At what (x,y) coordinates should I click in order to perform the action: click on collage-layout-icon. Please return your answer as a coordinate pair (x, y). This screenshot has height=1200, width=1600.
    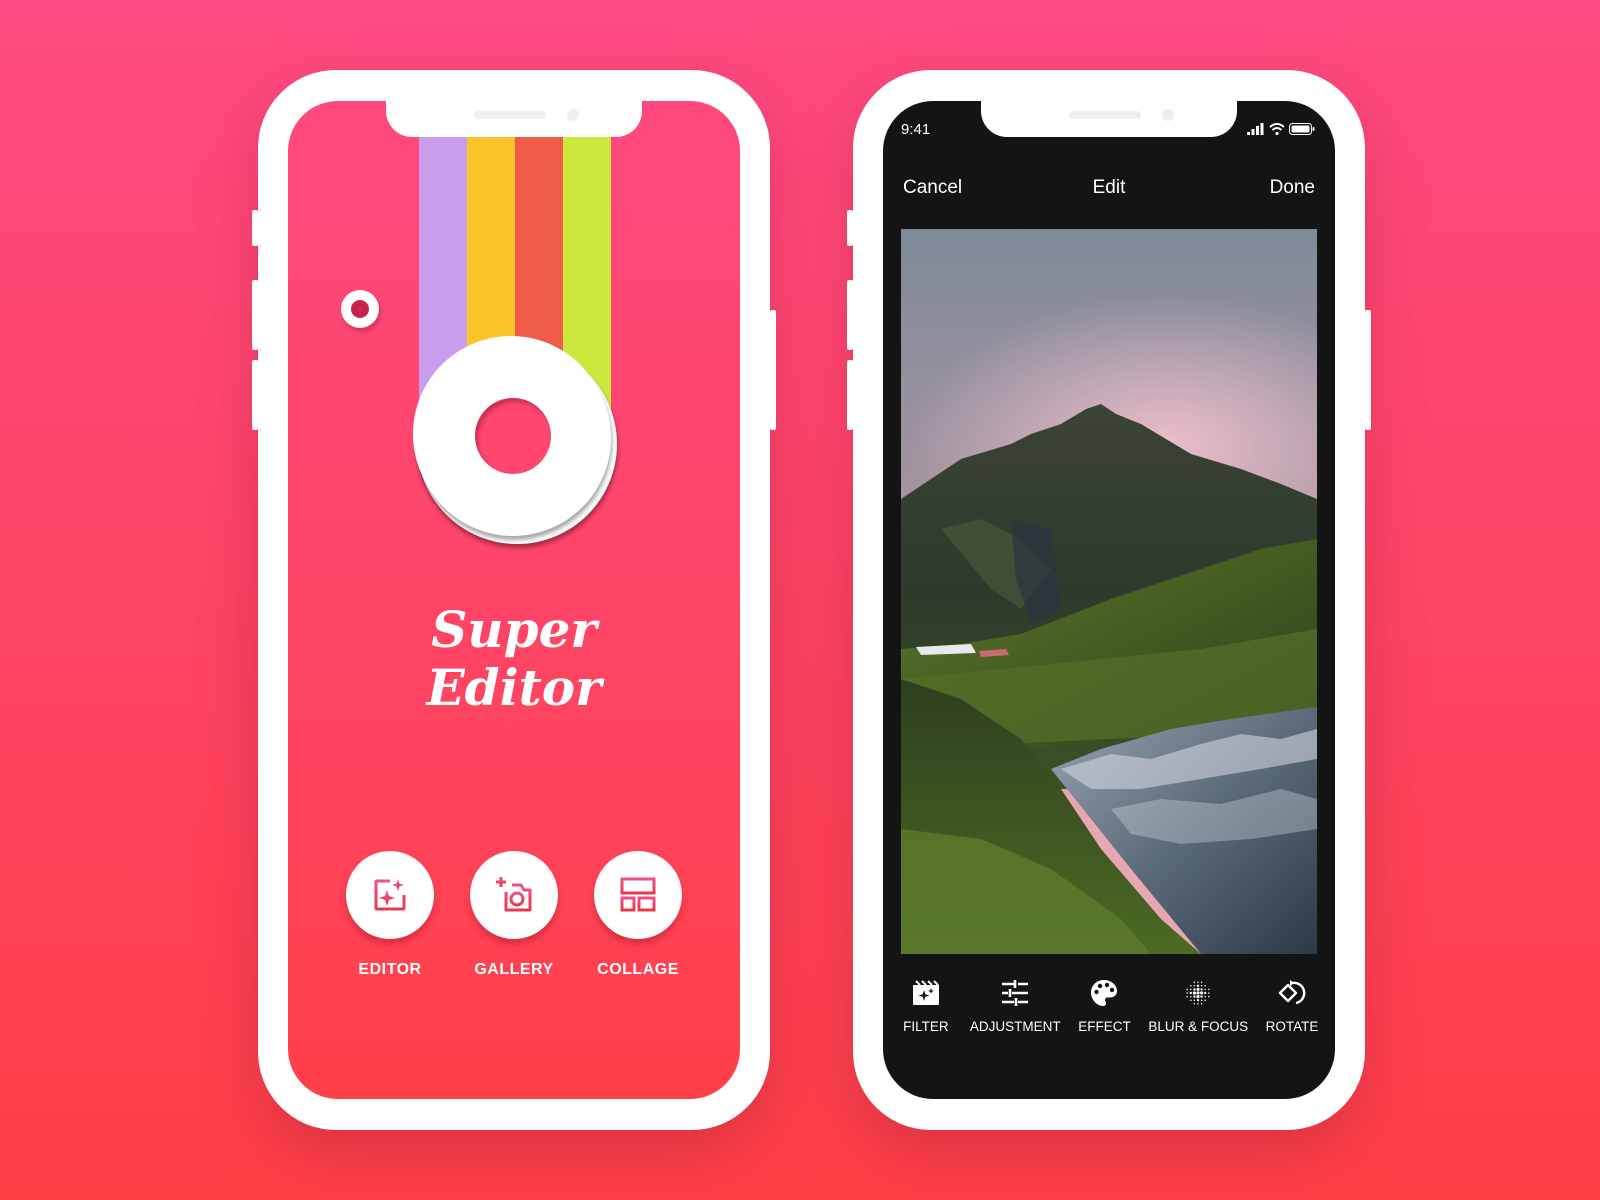
    Looking at the image, I should click on (638, 894).